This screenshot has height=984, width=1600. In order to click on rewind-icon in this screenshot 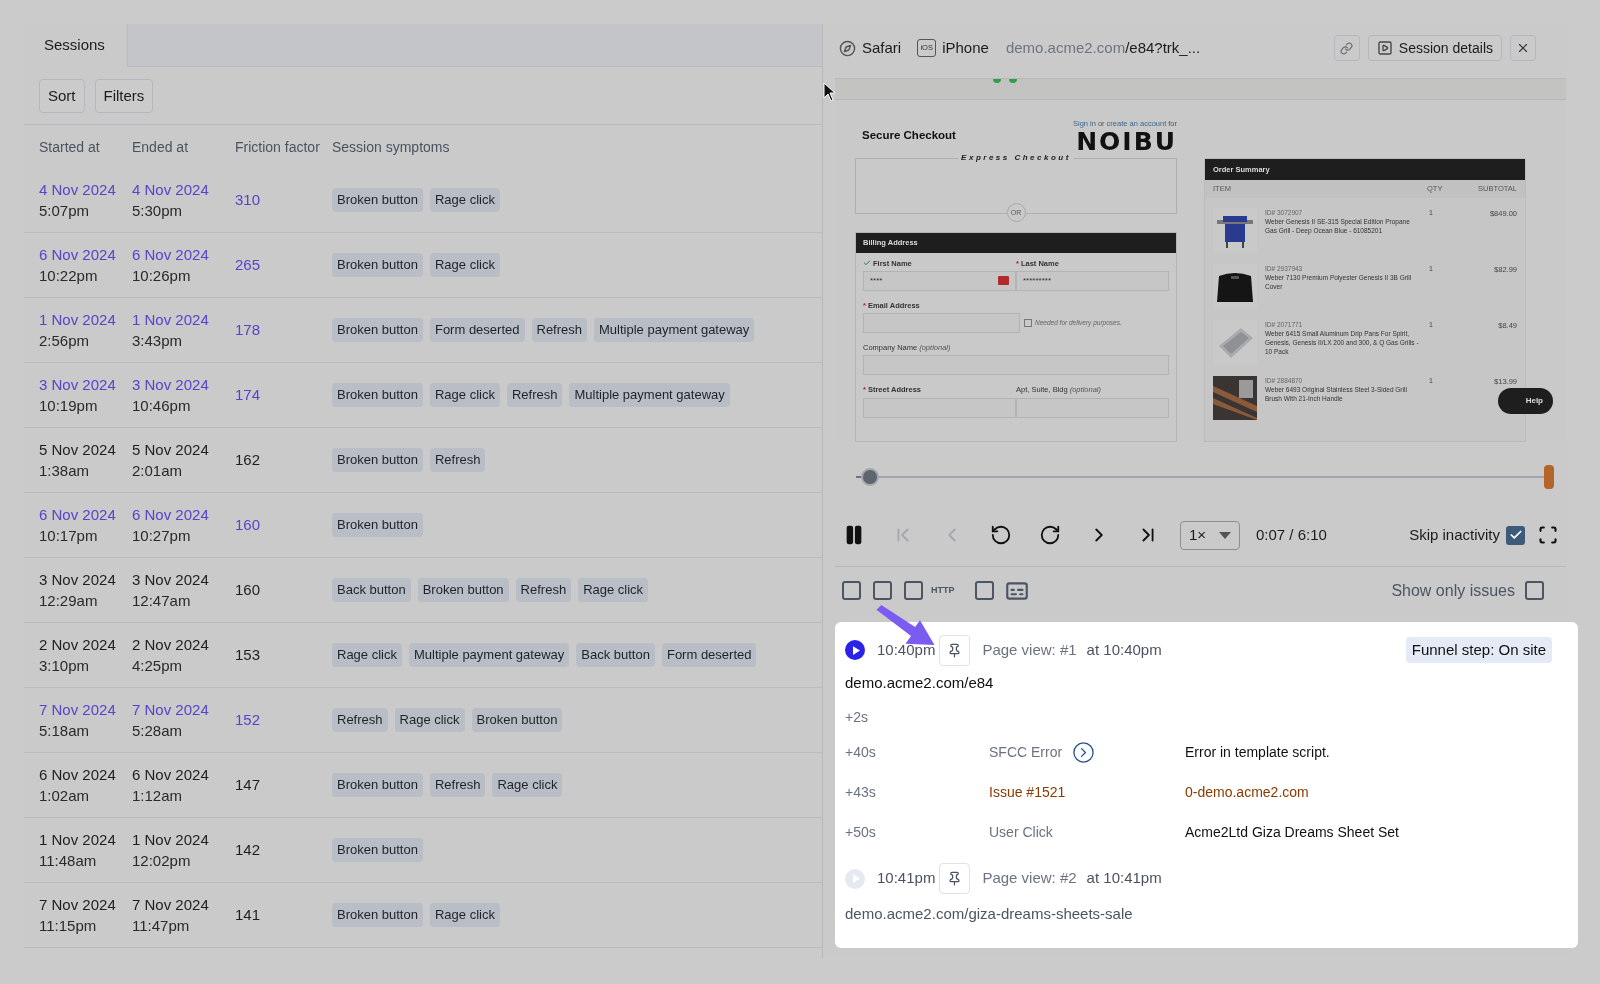, I will do `click(1001, 535)`.